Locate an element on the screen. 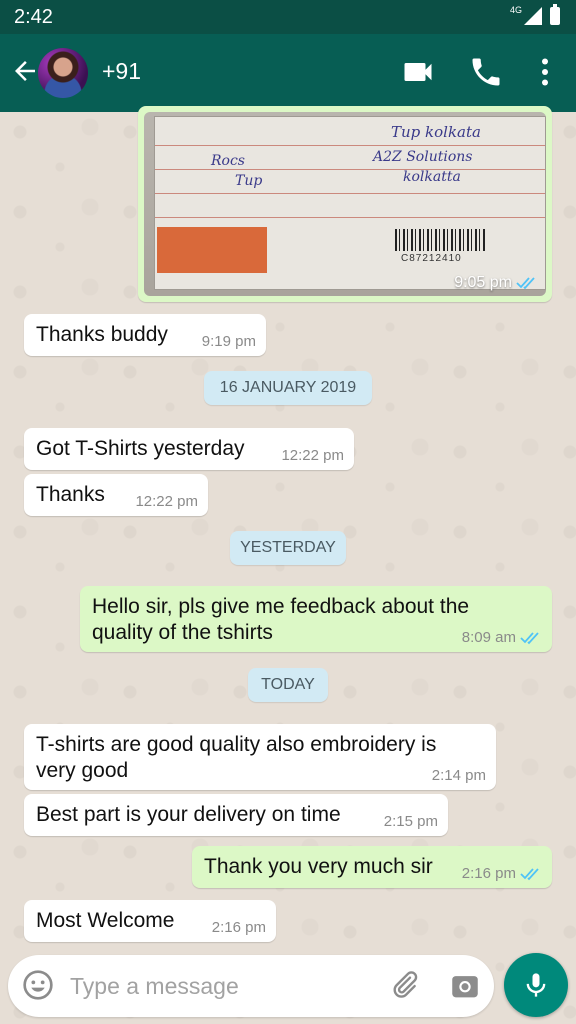 The width and height of the screenshot is (576, 1024). receipt-number: C87212410 is located at coordinates (431, 258).